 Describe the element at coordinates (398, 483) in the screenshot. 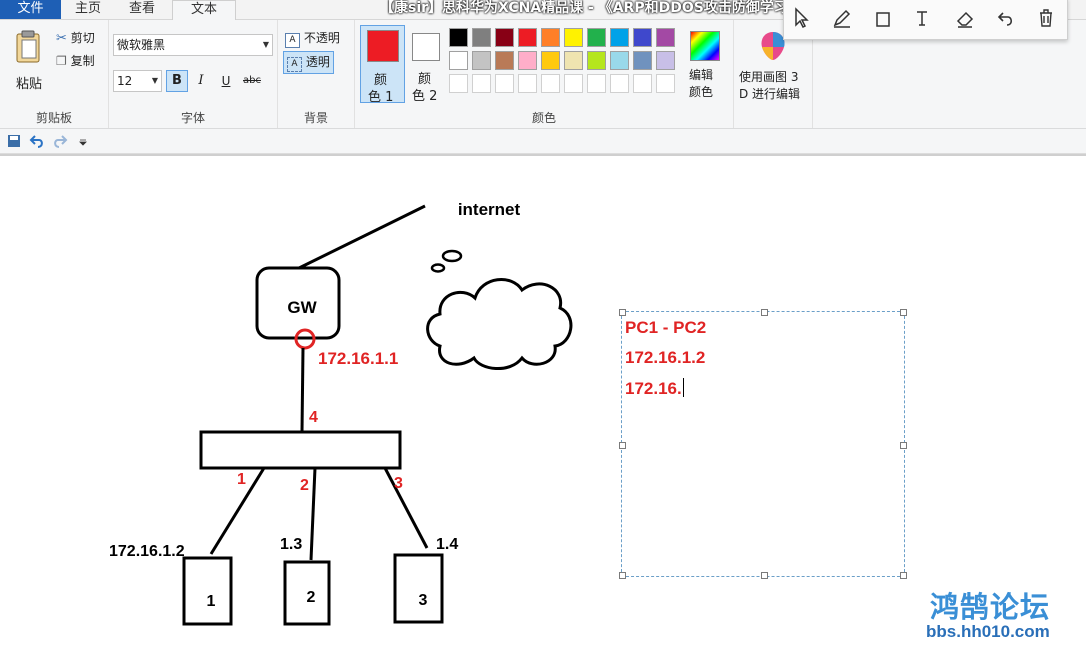

I see `port-label-3: 3` at that location.